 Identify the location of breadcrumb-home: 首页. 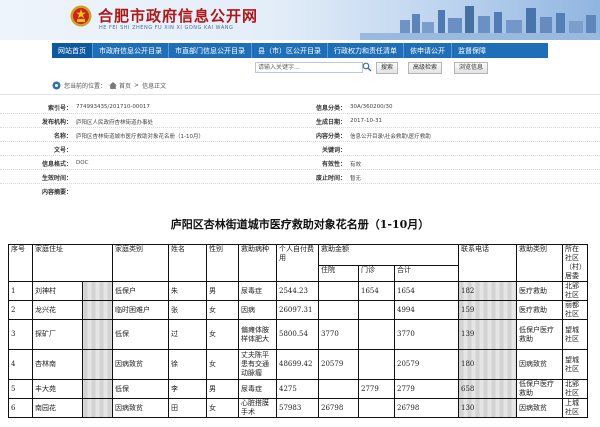
(125, 85).